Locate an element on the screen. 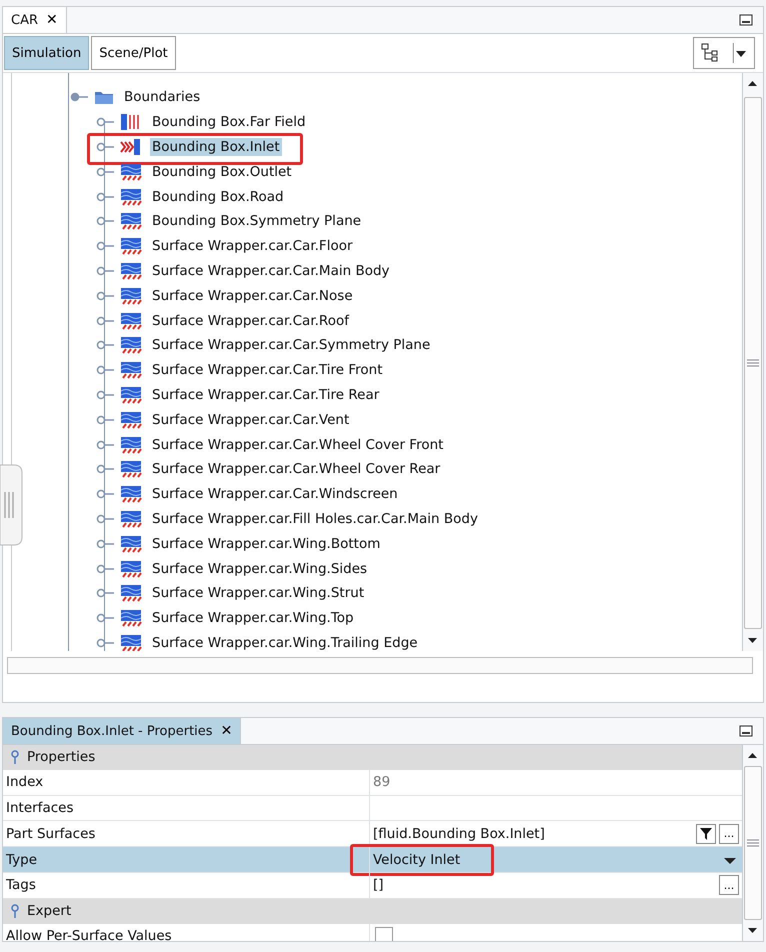  property-value: 89 is located at coordinates (381, 782).